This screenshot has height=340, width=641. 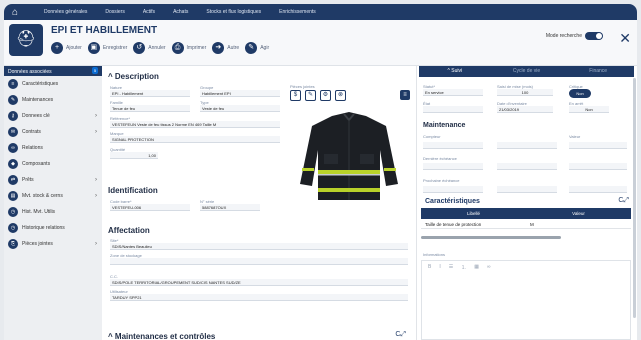 I want to click on sidebar-item: ✎ Maintenances, so click(x=53, y=100).